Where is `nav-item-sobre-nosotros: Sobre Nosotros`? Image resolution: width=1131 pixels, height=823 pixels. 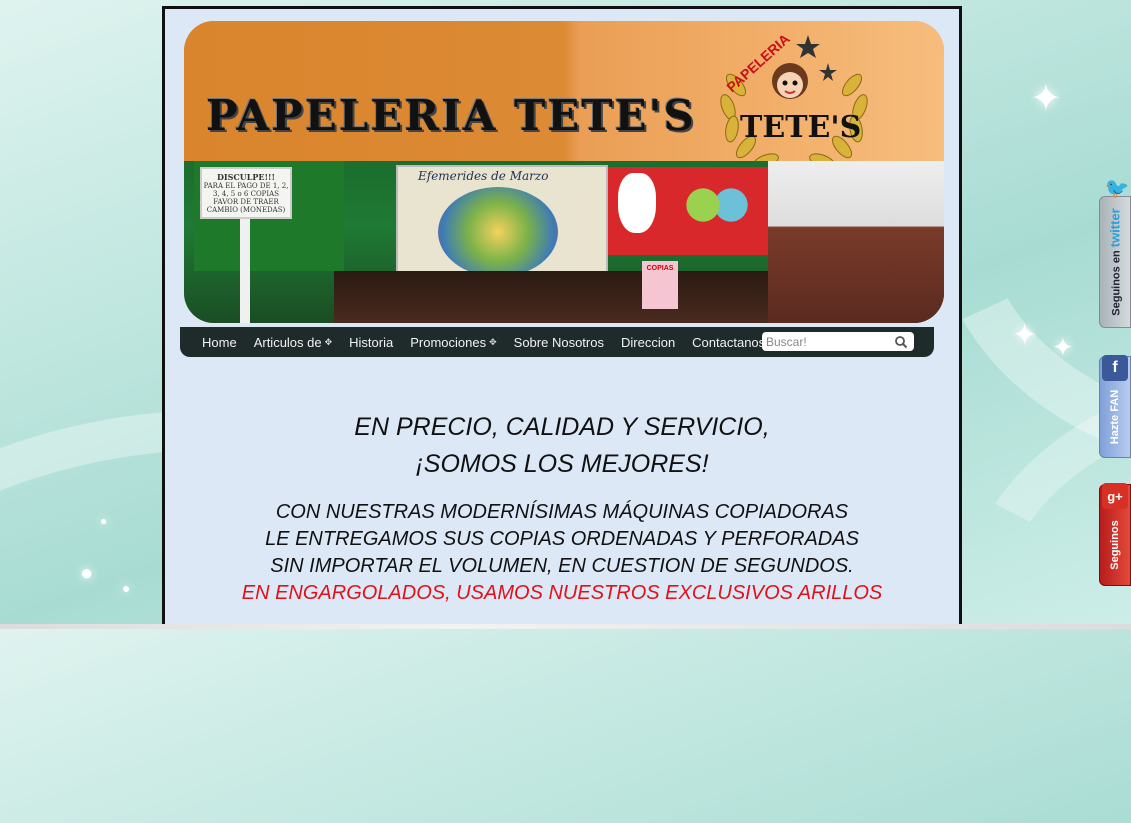 nav-item-sobre-nosotros: Sobre Nosotros is located at coordinates (559, 342).